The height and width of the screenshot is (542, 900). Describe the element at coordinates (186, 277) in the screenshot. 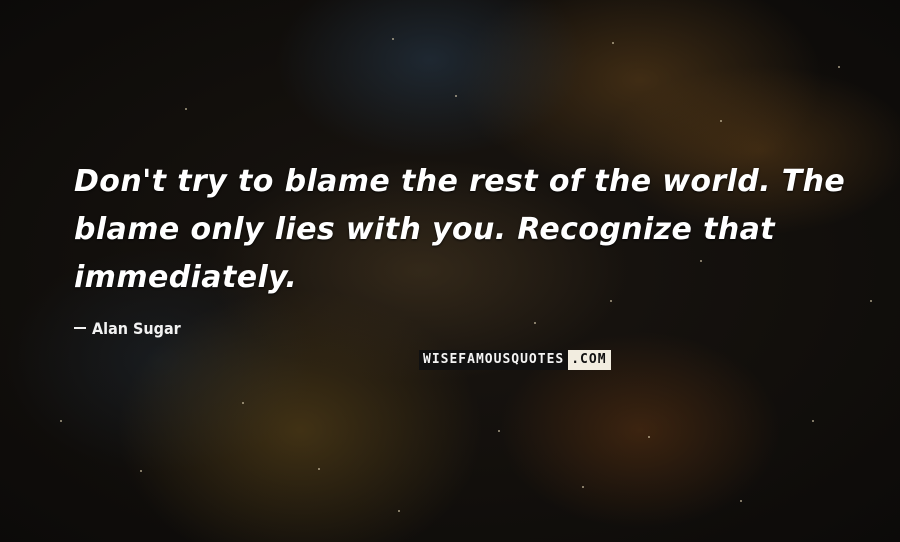

I see `quote-line-3: immediately.` at that location.